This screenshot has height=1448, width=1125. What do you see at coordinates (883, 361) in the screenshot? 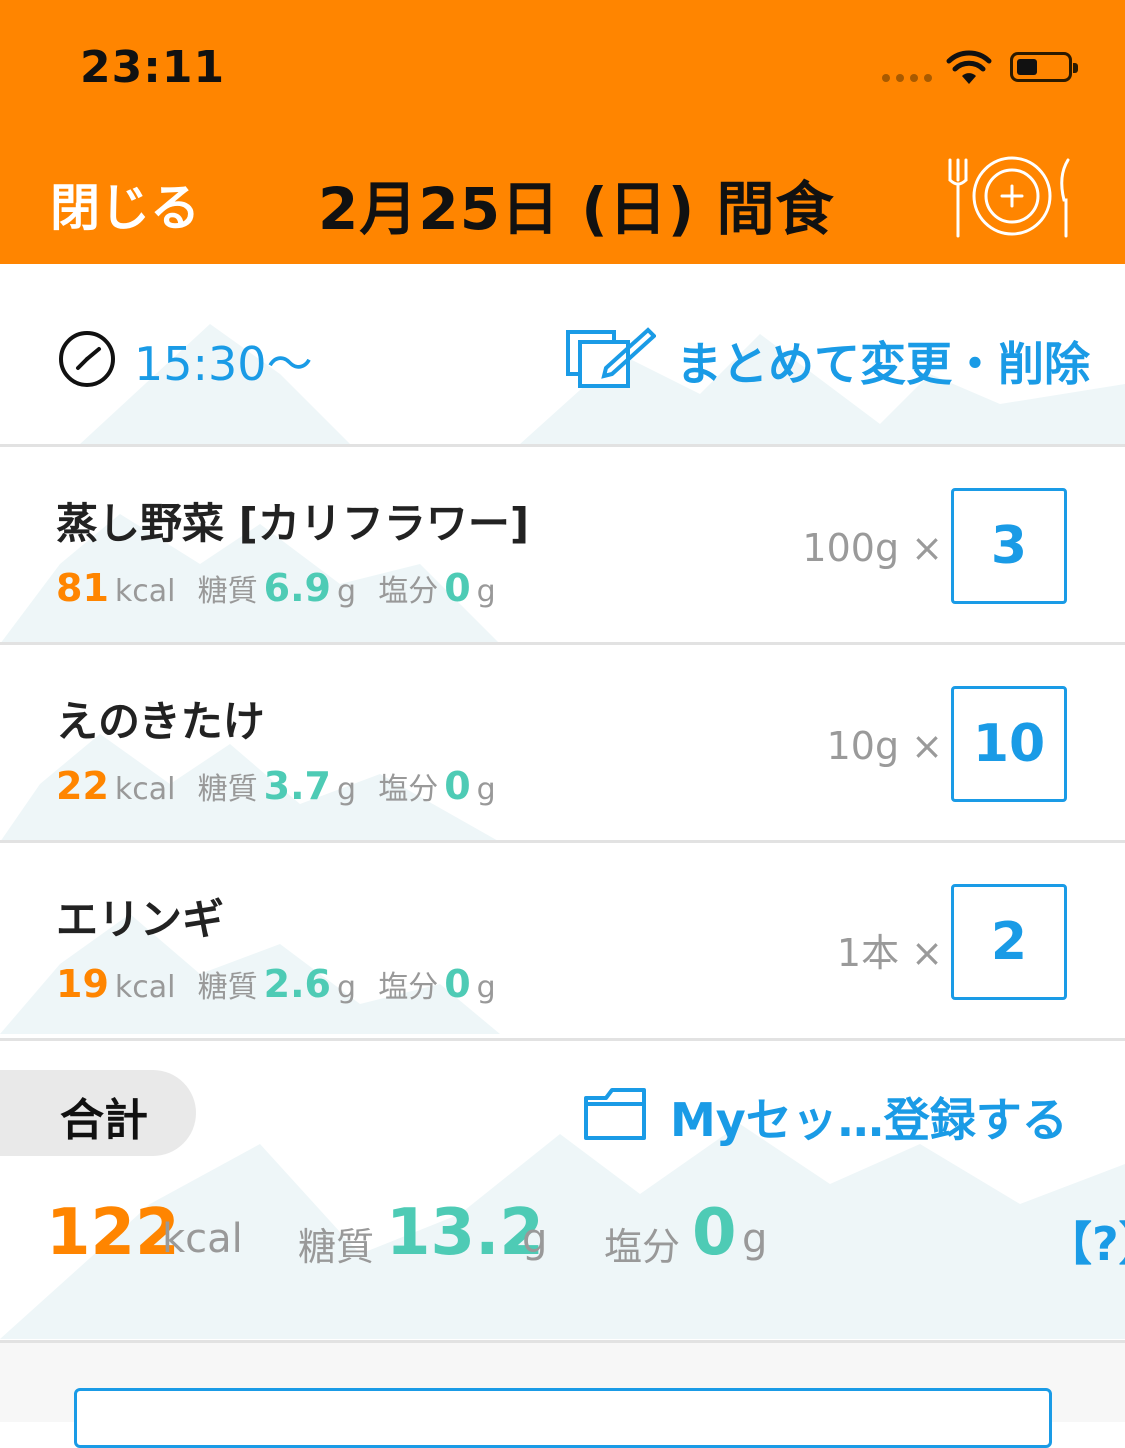
I see `bulk-edit-button: まとめて変更・削除` at bounding box center [883, 361].